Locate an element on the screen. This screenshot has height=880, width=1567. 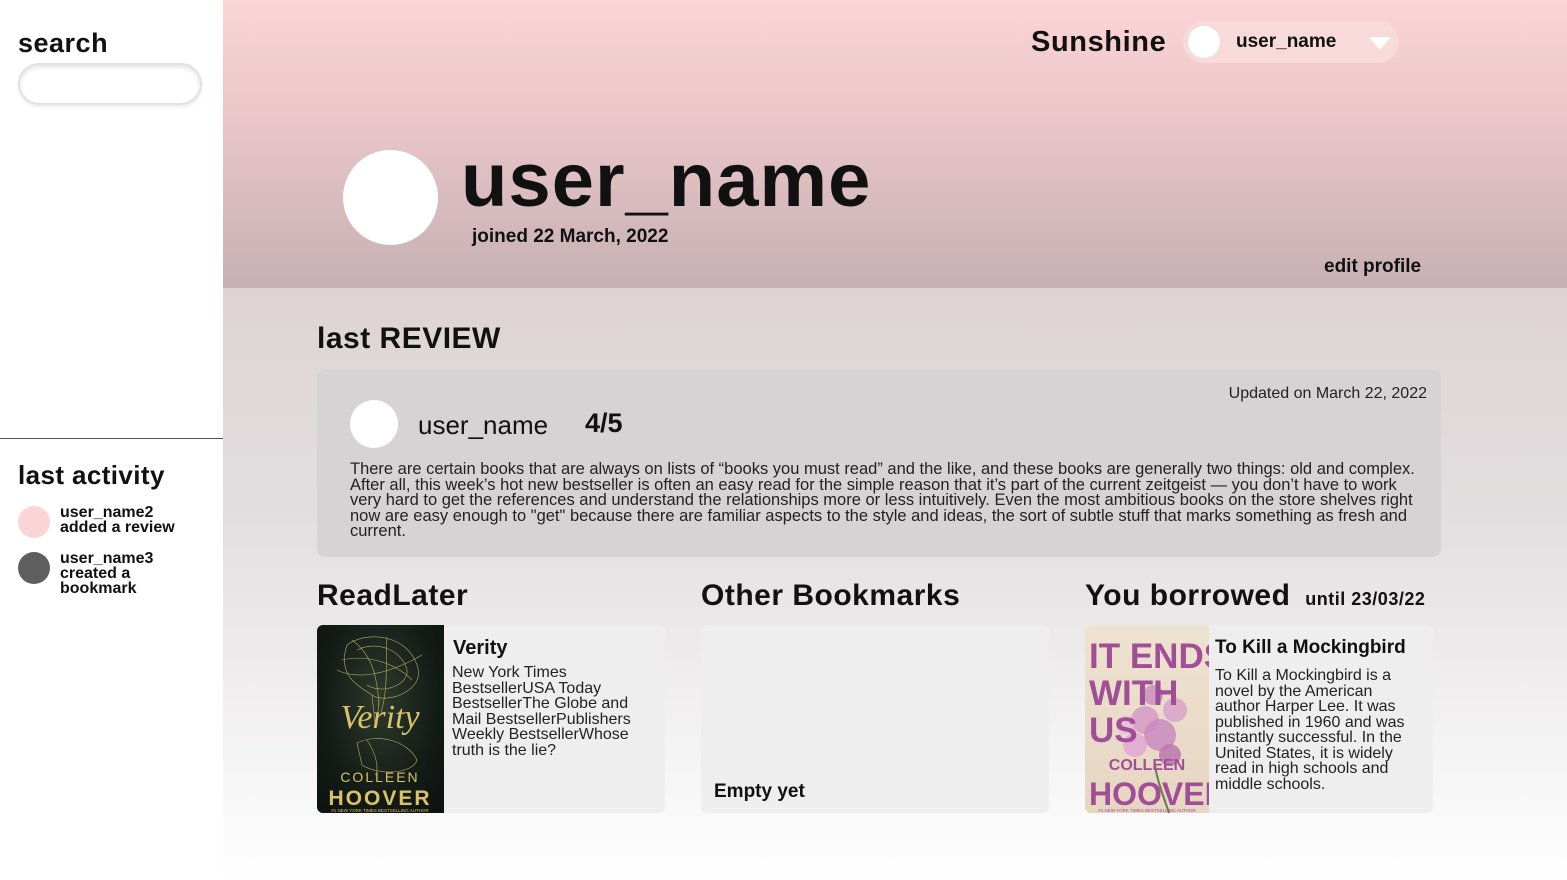
cover-title-text: US is located at coordinates (1113, 730).